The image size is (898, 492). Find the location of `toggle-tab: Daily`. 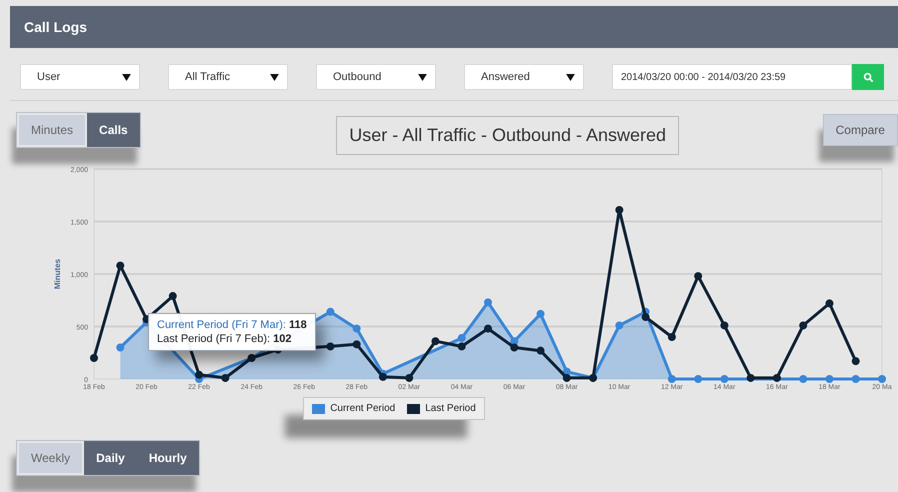

toggle-tab: Daily is located at coordinates (110, 458).